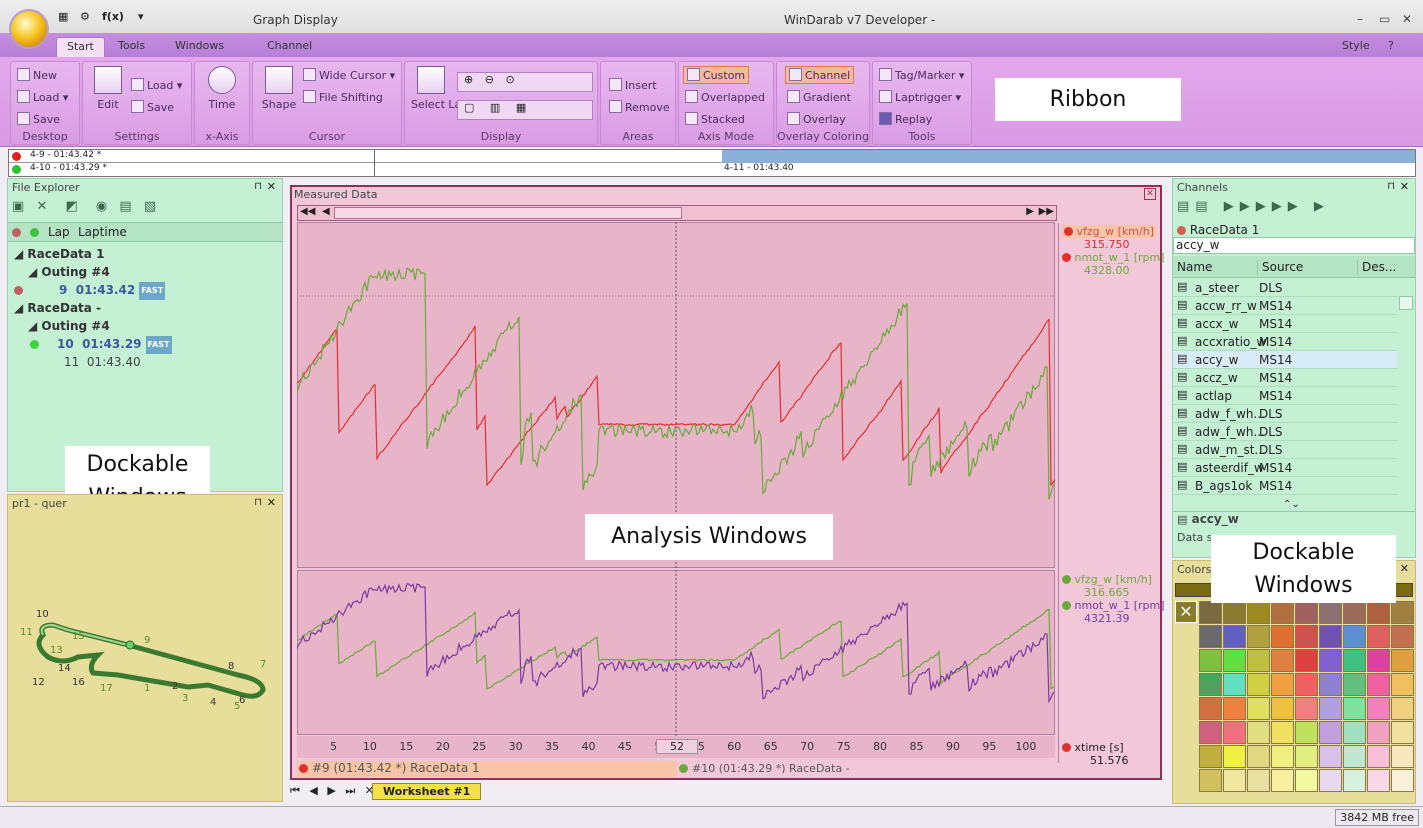 This screenshot has width=1423, height=828. What do you see at coordinates (80, 47) in the screenshot?
I see `tab-start: Start` at bounding box center [80, 47].